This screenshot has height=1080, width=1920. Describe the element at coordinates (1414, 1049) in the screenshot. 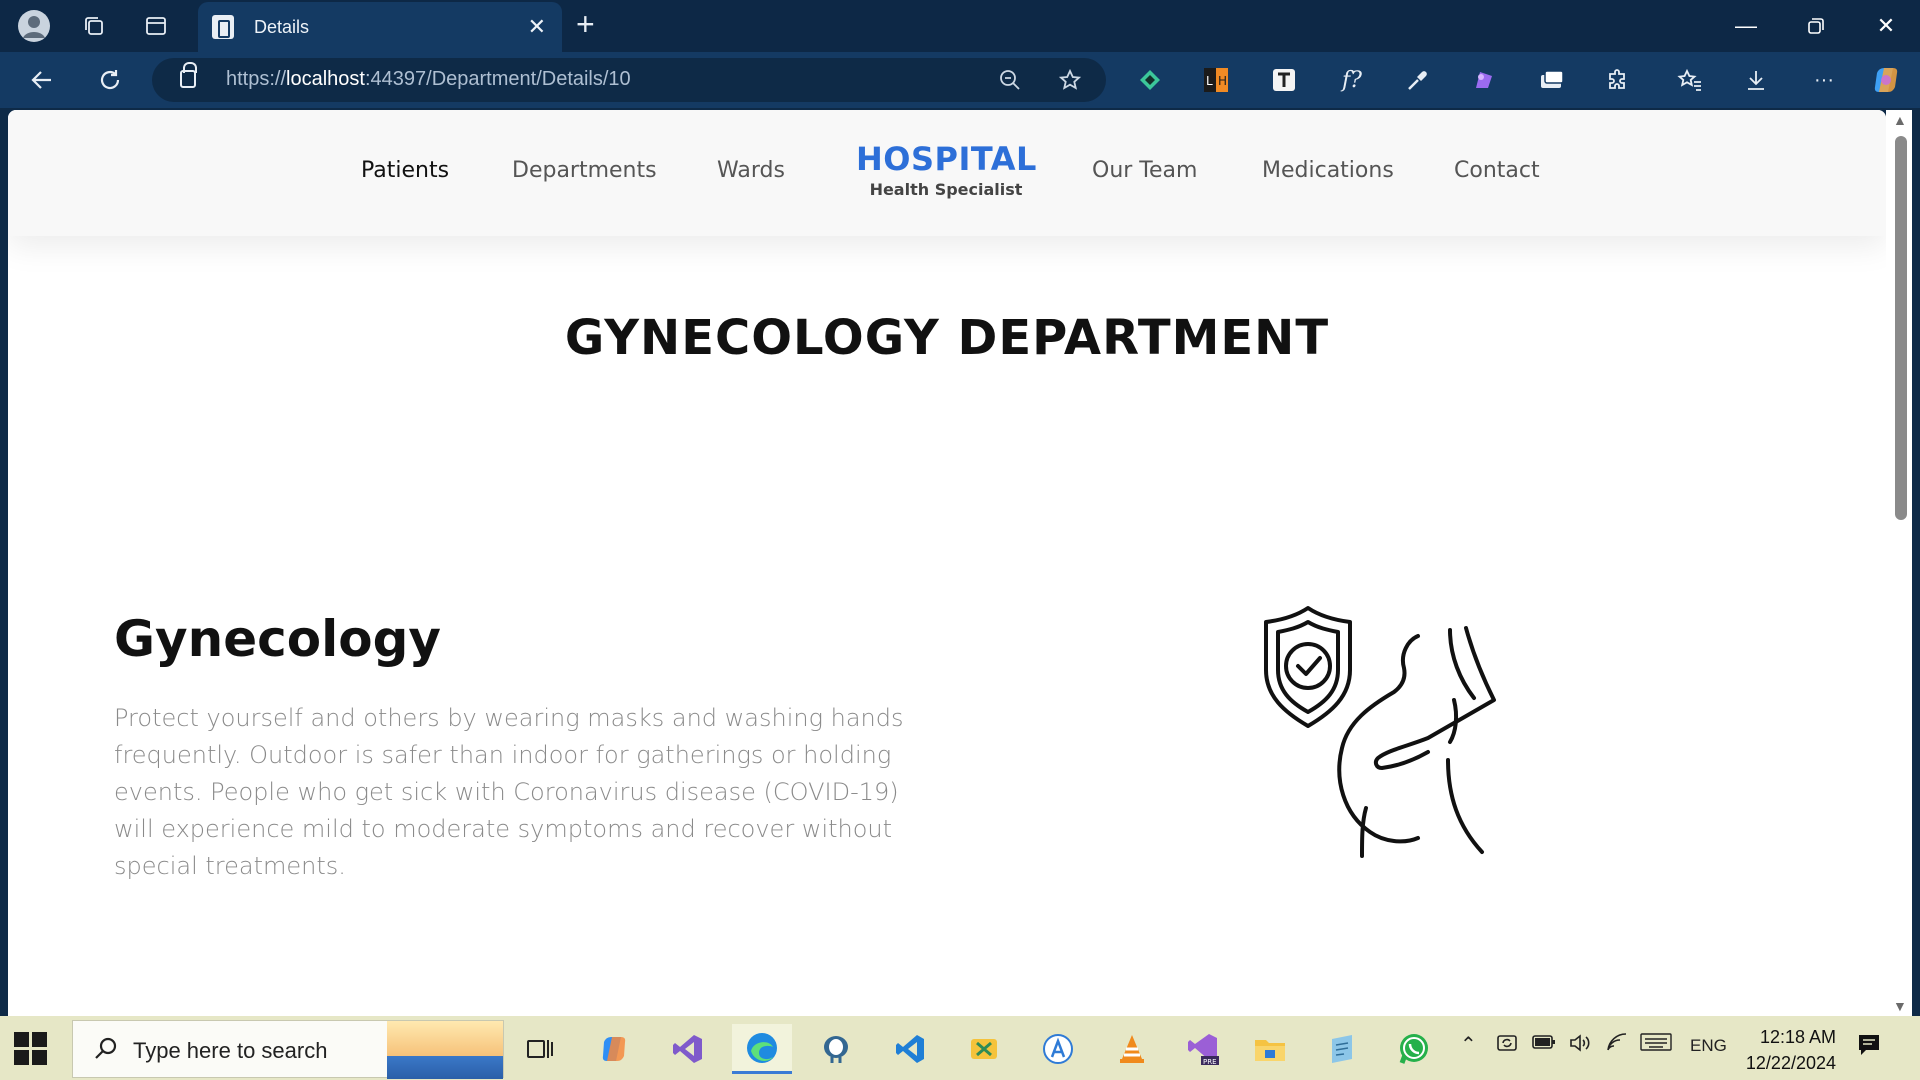

I see `whatsapp-icon` at that location.